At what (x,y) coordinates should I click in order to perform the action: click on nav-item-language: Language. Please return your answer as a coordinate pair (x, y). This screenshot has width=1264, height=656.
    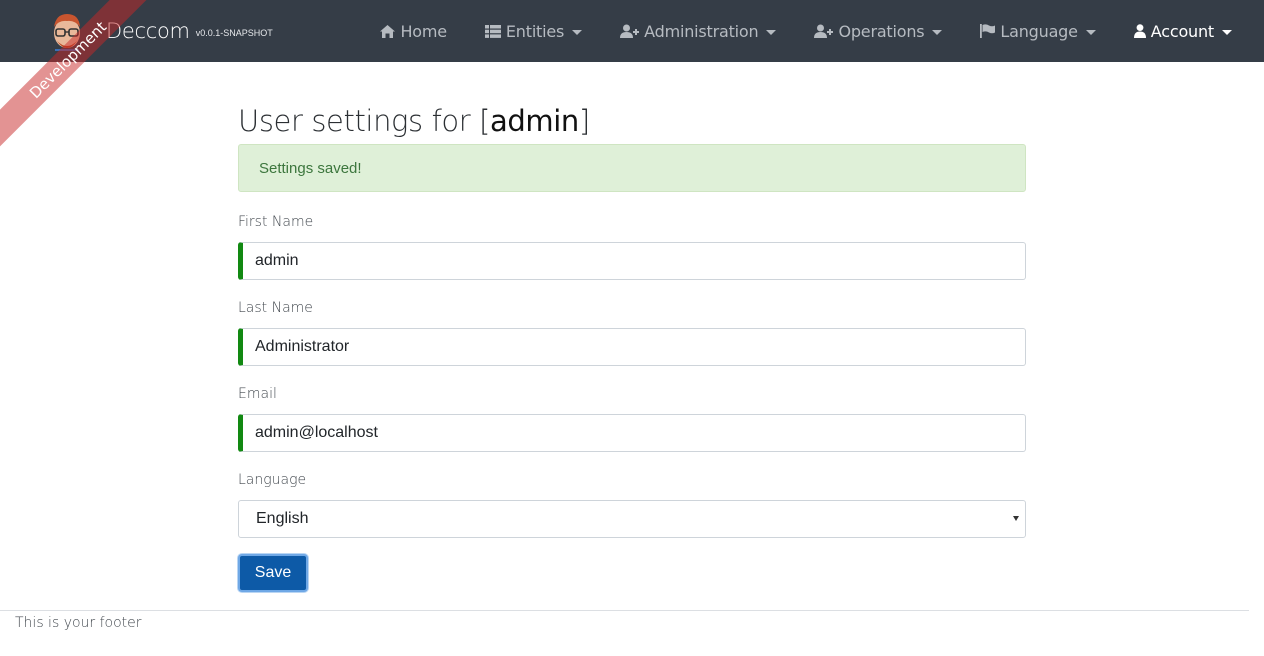
    Looking at the image, I should click on (1037, 31).